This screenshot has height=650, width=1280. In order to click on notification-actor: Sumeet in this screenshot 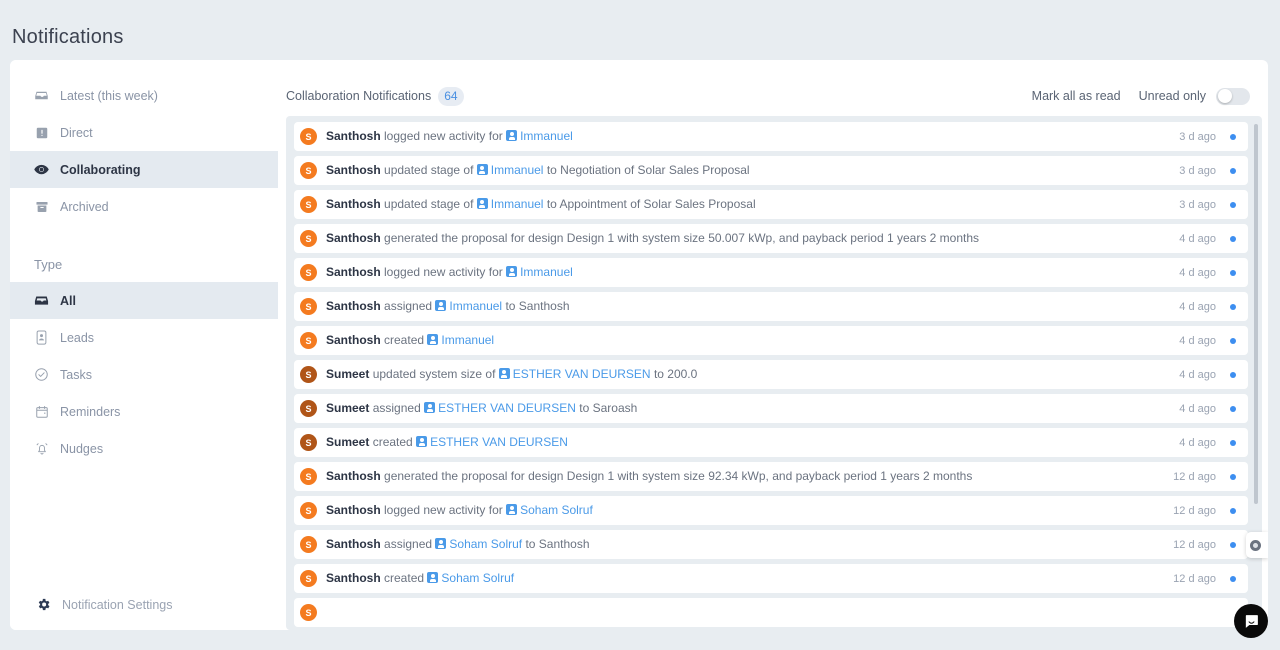, I will do `click(348, 374)`.